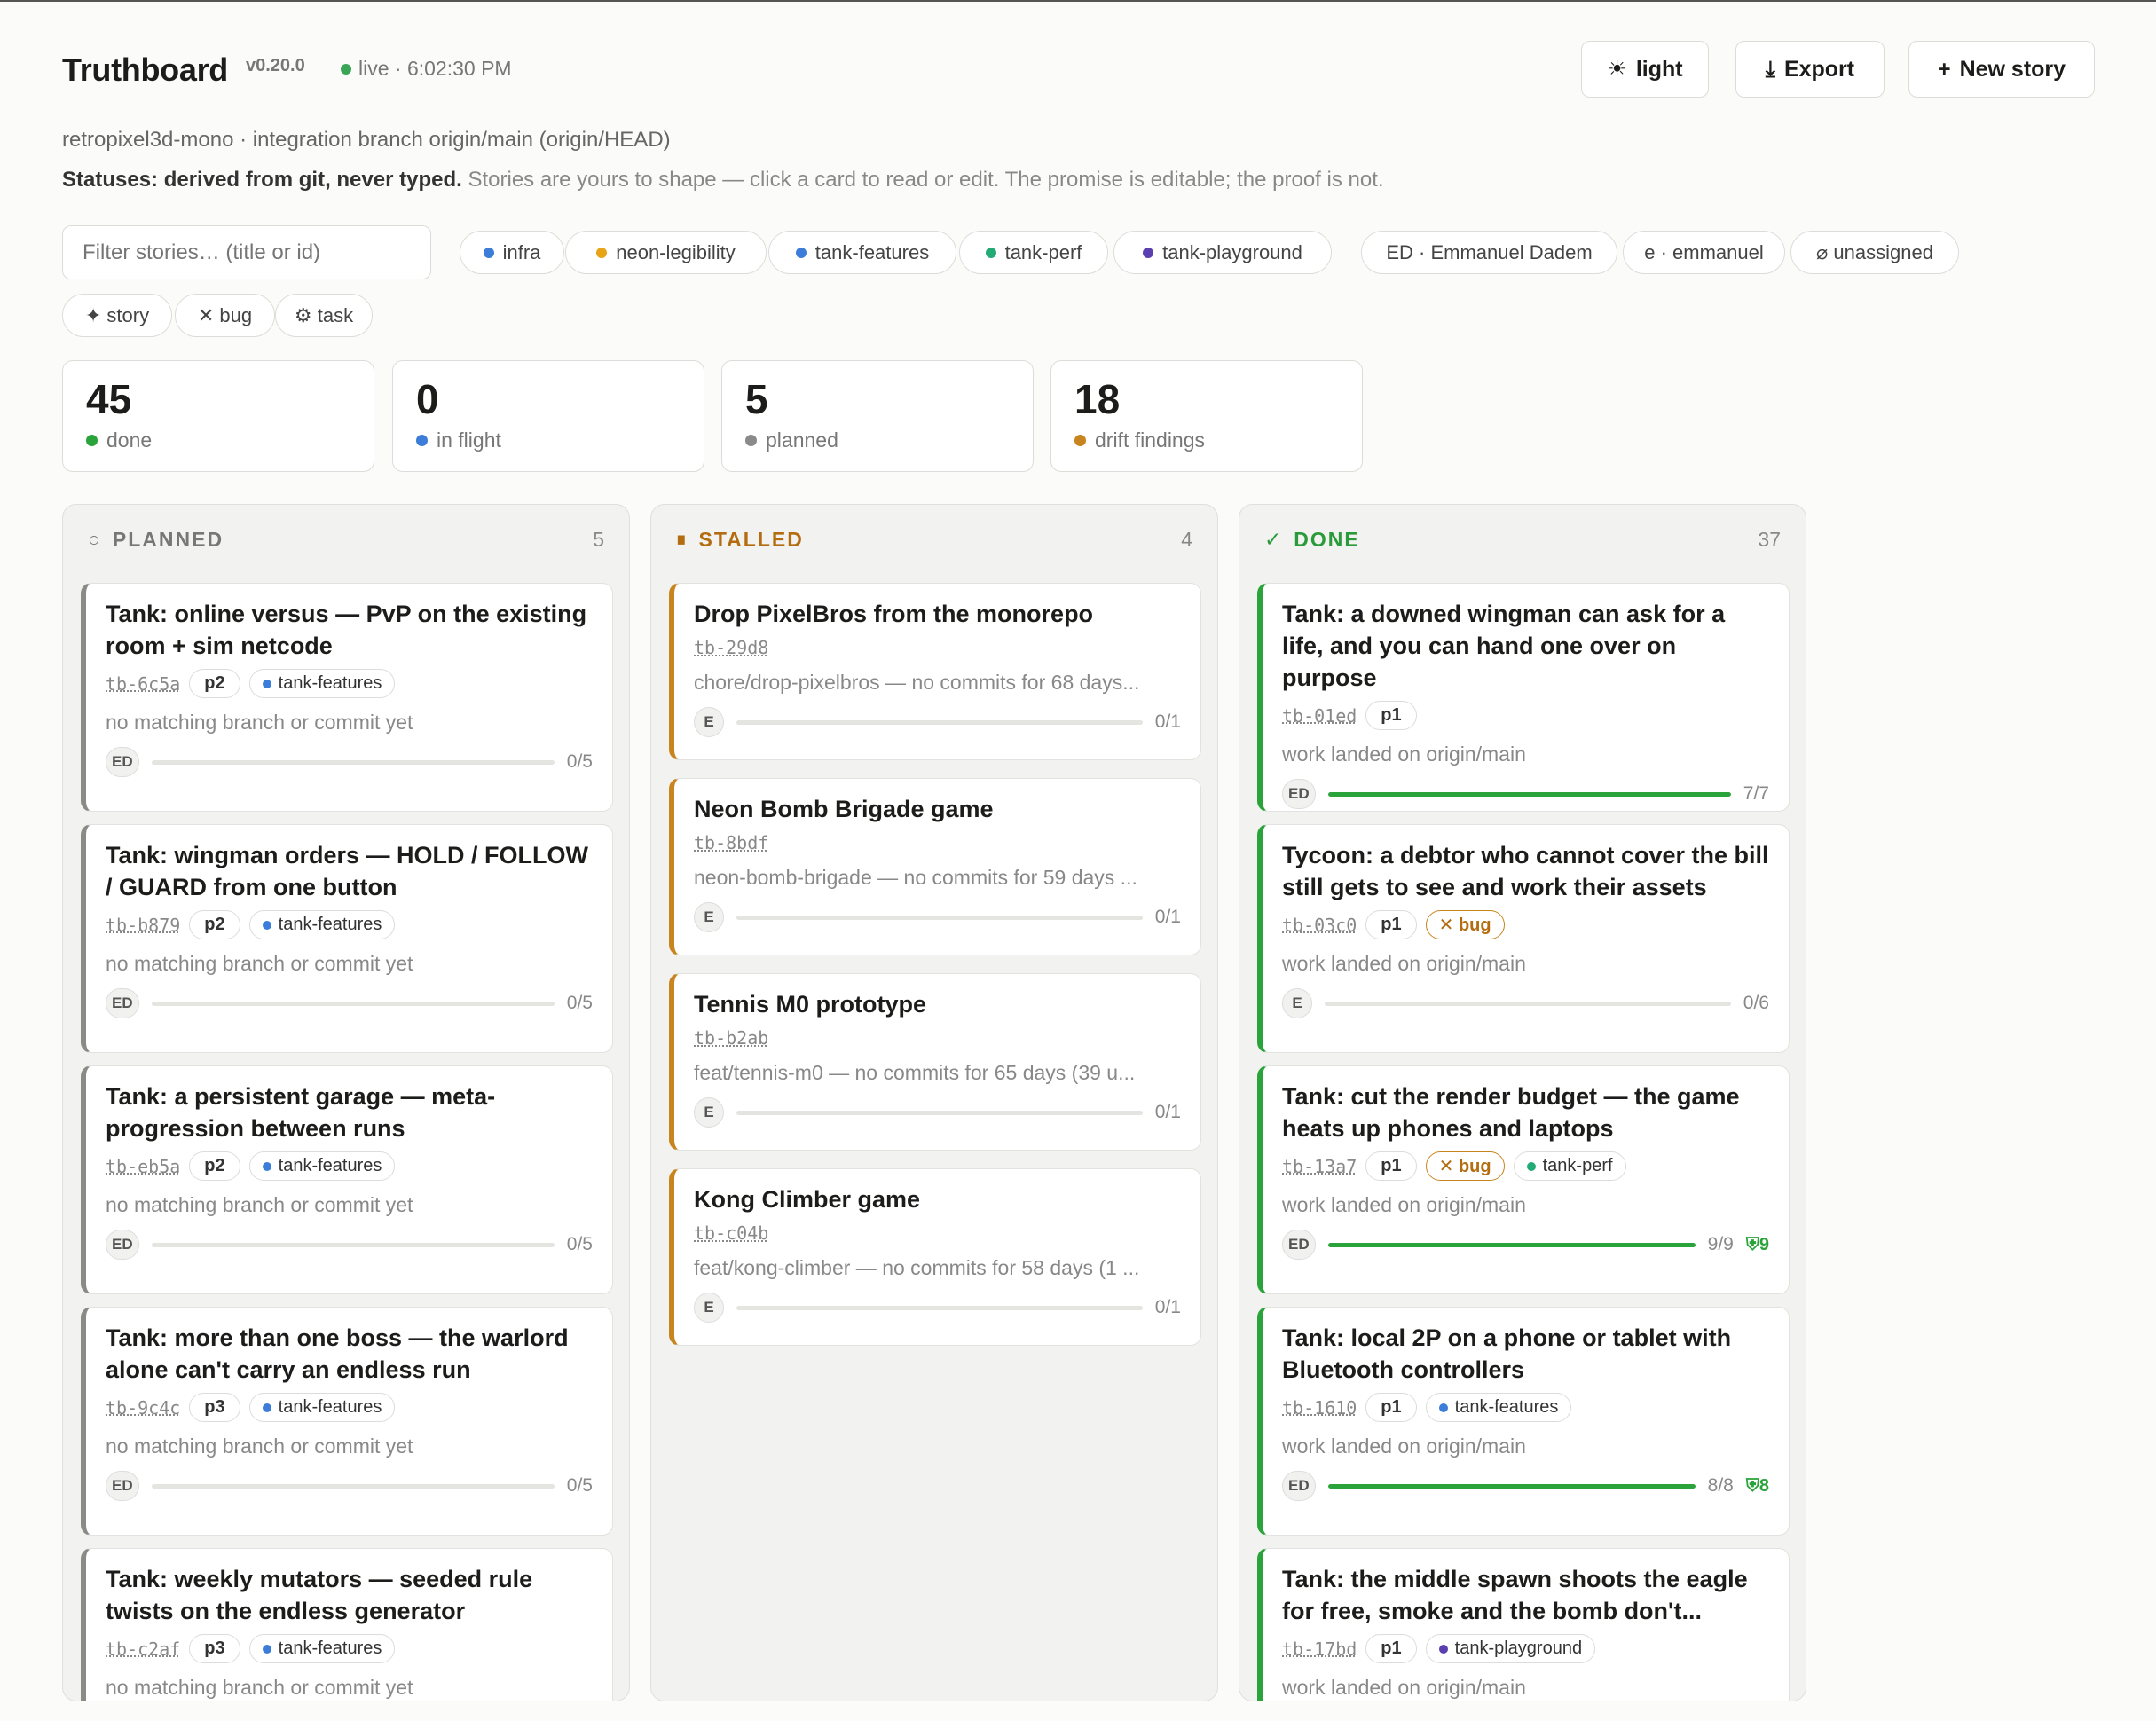  I want to click on tag-badge: tank-perf, so click(1570, 1166).